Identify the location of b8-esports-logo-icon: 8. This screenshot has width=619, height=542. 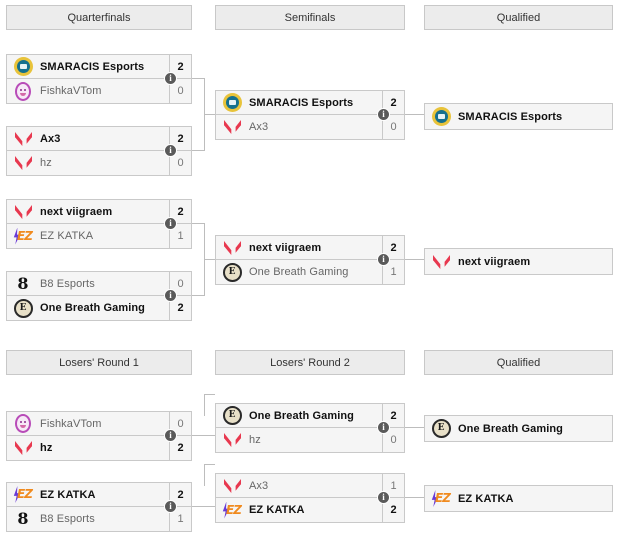
(23, 283).